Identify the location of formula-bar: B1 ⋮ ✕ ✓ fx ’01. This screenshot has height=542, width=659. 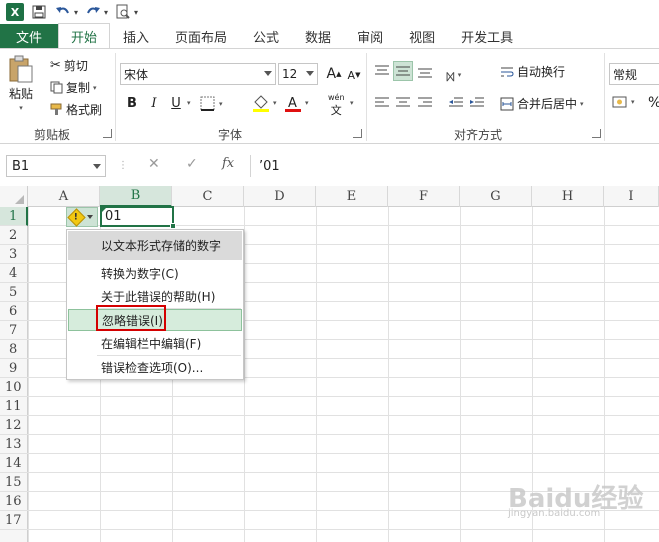
(329, 166).